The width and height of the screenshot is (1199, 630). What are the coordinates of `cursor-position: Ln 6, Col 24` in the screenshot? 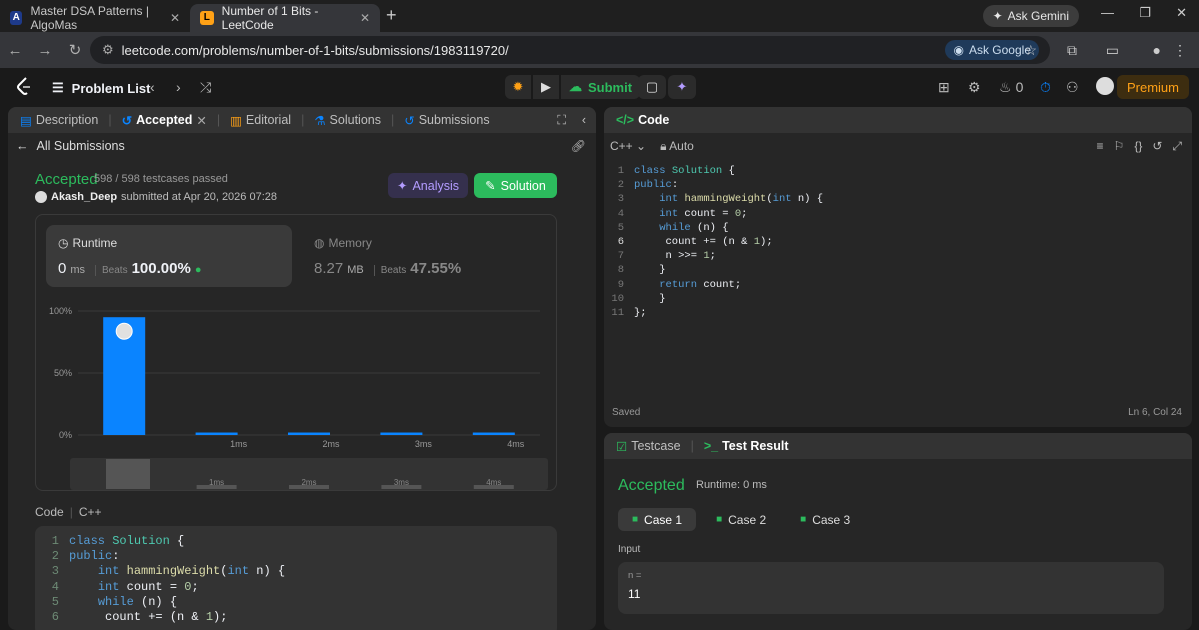 It's located at (1155, 412).